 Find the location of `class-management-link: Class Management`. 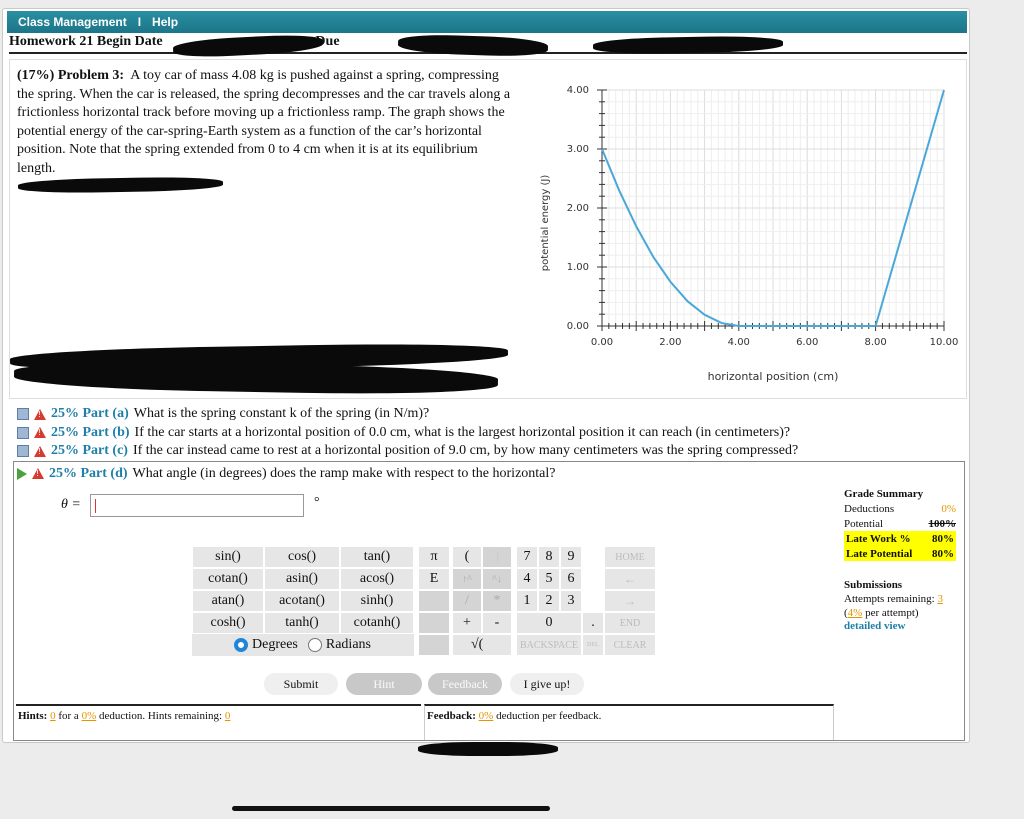

class-management-link: Class Management is located at coordinates (72, 22).